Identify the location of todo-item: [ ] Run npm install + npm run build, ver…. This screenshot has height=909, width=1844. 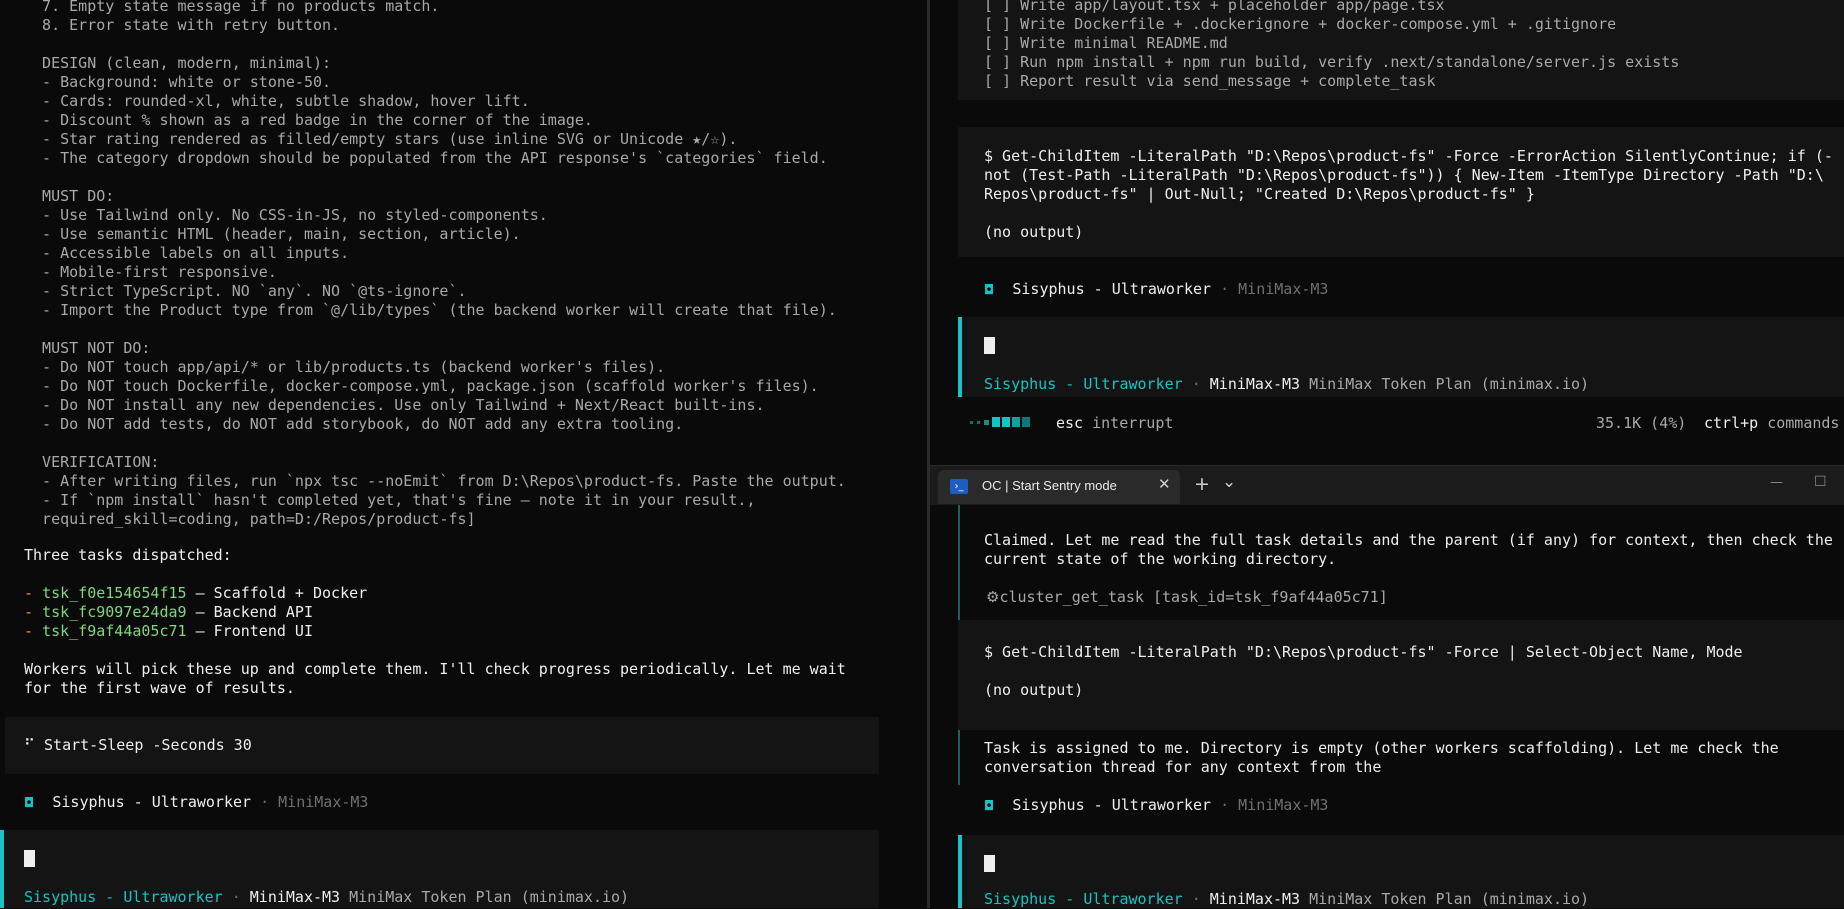
(1332, 62).